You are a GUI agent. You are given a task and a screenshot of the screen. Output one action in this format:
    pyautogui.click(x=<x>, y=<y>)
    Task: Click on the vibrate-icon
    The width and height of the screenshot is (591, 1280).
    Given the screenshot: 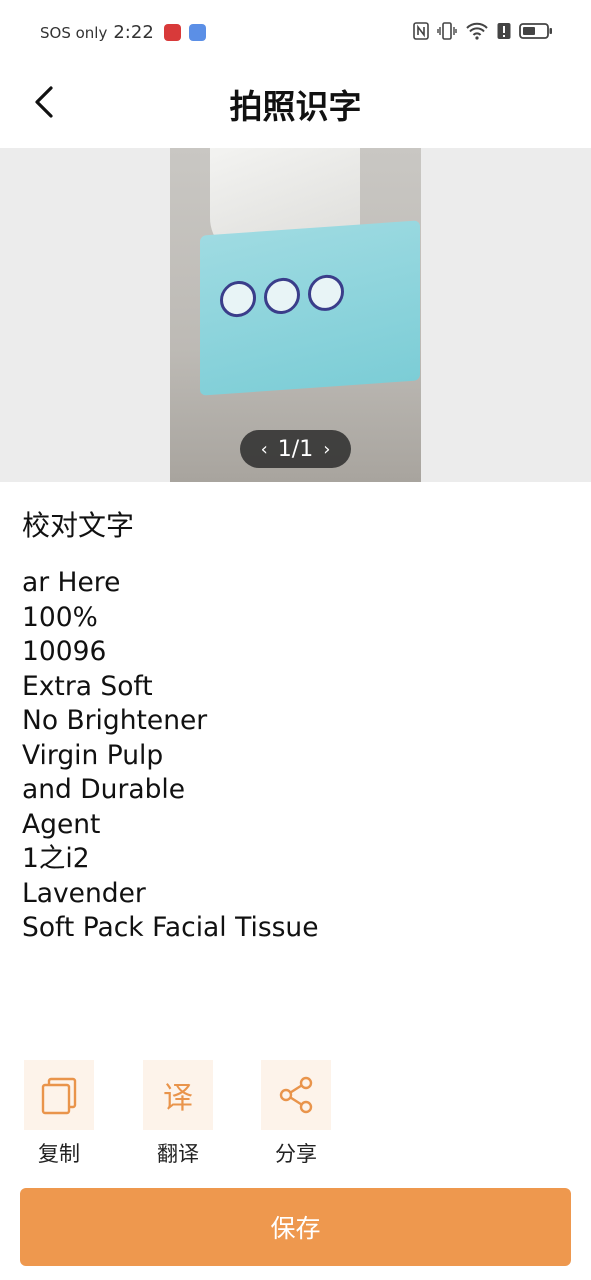 What is the action you would take?
    pyautogui.click(x=447, y=31)
    